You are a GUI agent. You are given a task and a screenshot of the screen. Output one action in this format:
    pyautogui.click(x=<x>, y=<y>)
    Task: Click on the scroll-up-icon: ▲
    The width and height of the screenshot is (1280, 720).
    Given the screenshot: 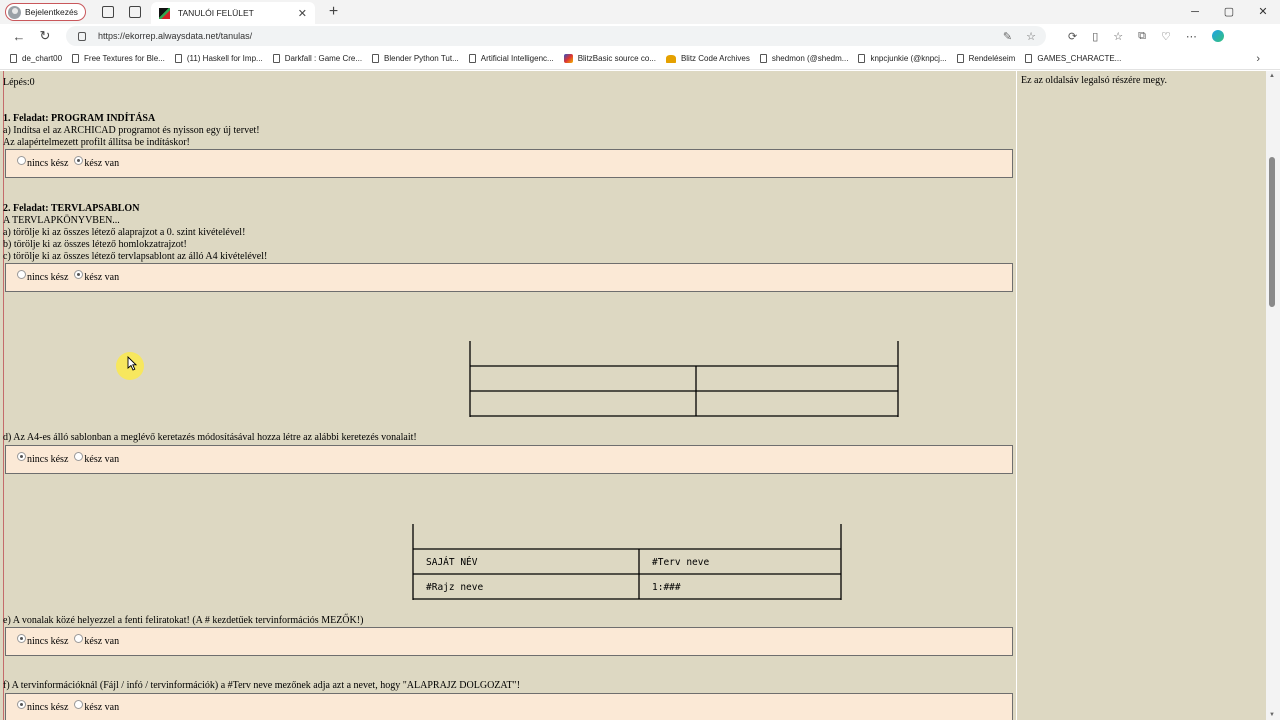 What is the action you would take?
    pyautogui.click(x=1272, y=76)
    